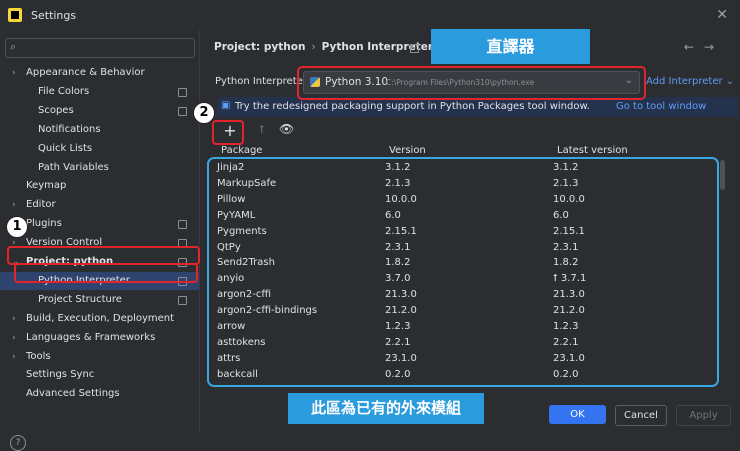  I want to click on sidebar-item: › Languages & Frameworks, so click(99, 338).